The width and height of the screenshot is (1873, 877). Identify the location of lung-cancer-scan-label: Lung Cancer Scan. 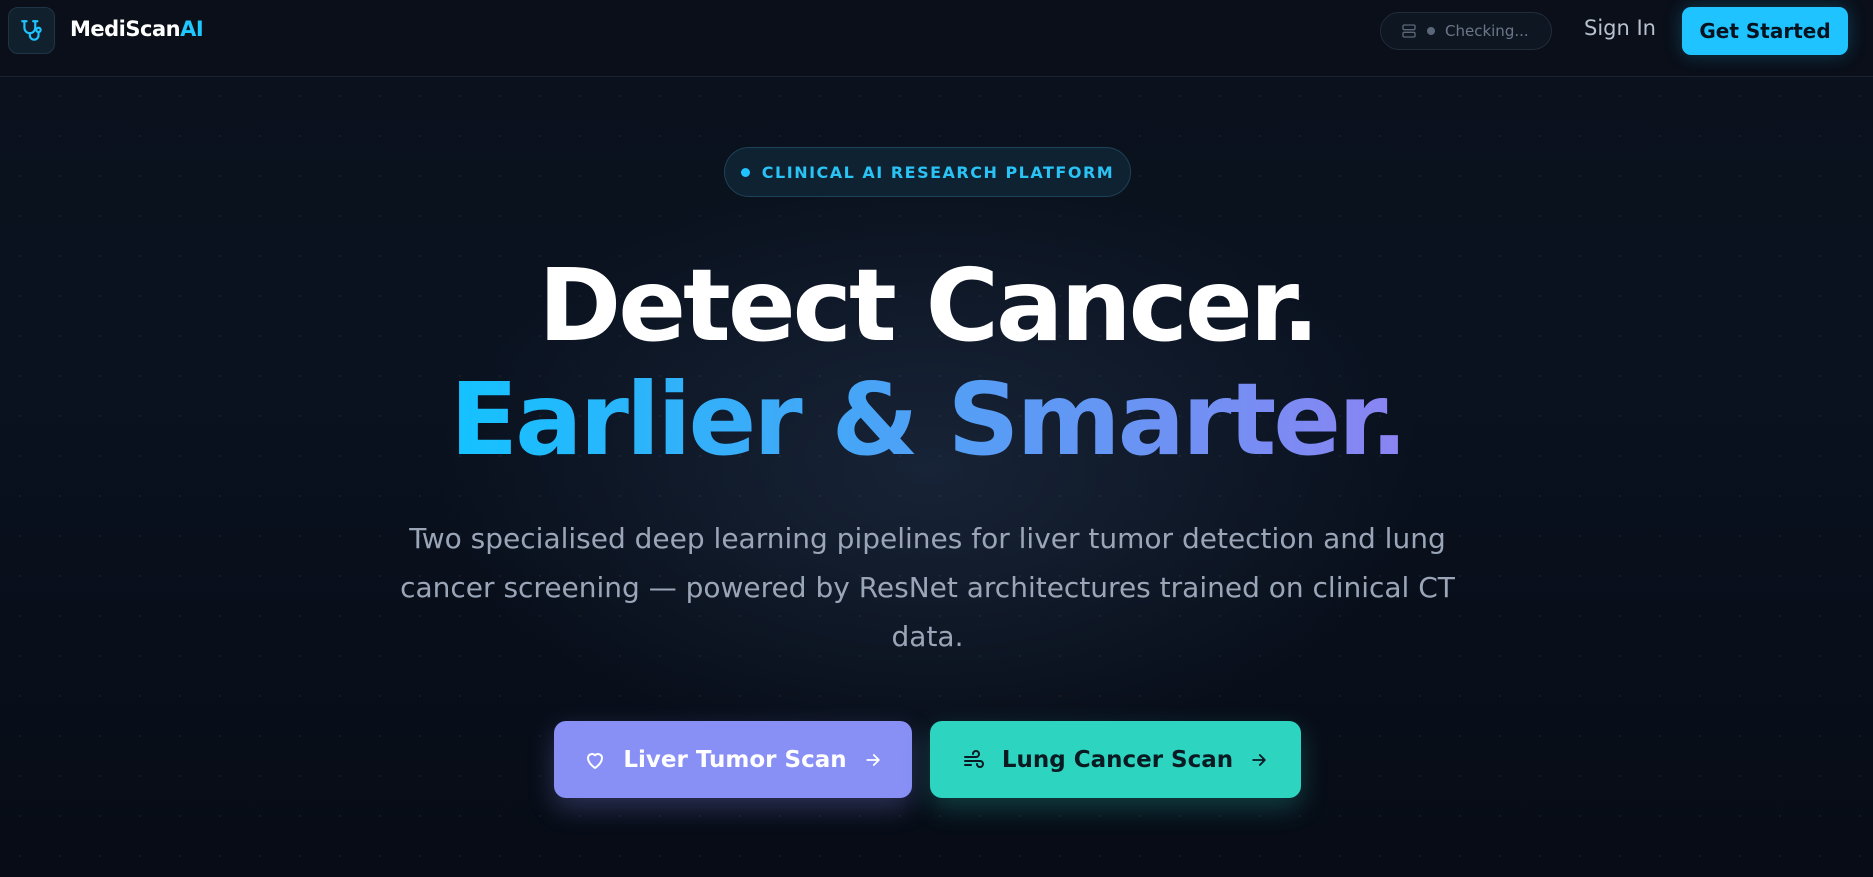
(1117, 759).